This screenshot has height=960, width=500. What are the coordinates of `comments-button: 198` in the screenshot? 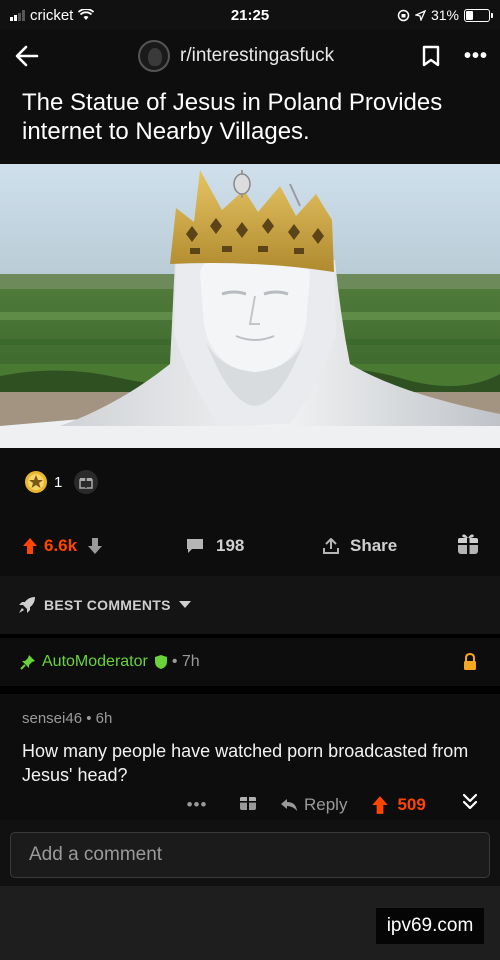 It's located at (215, 546).